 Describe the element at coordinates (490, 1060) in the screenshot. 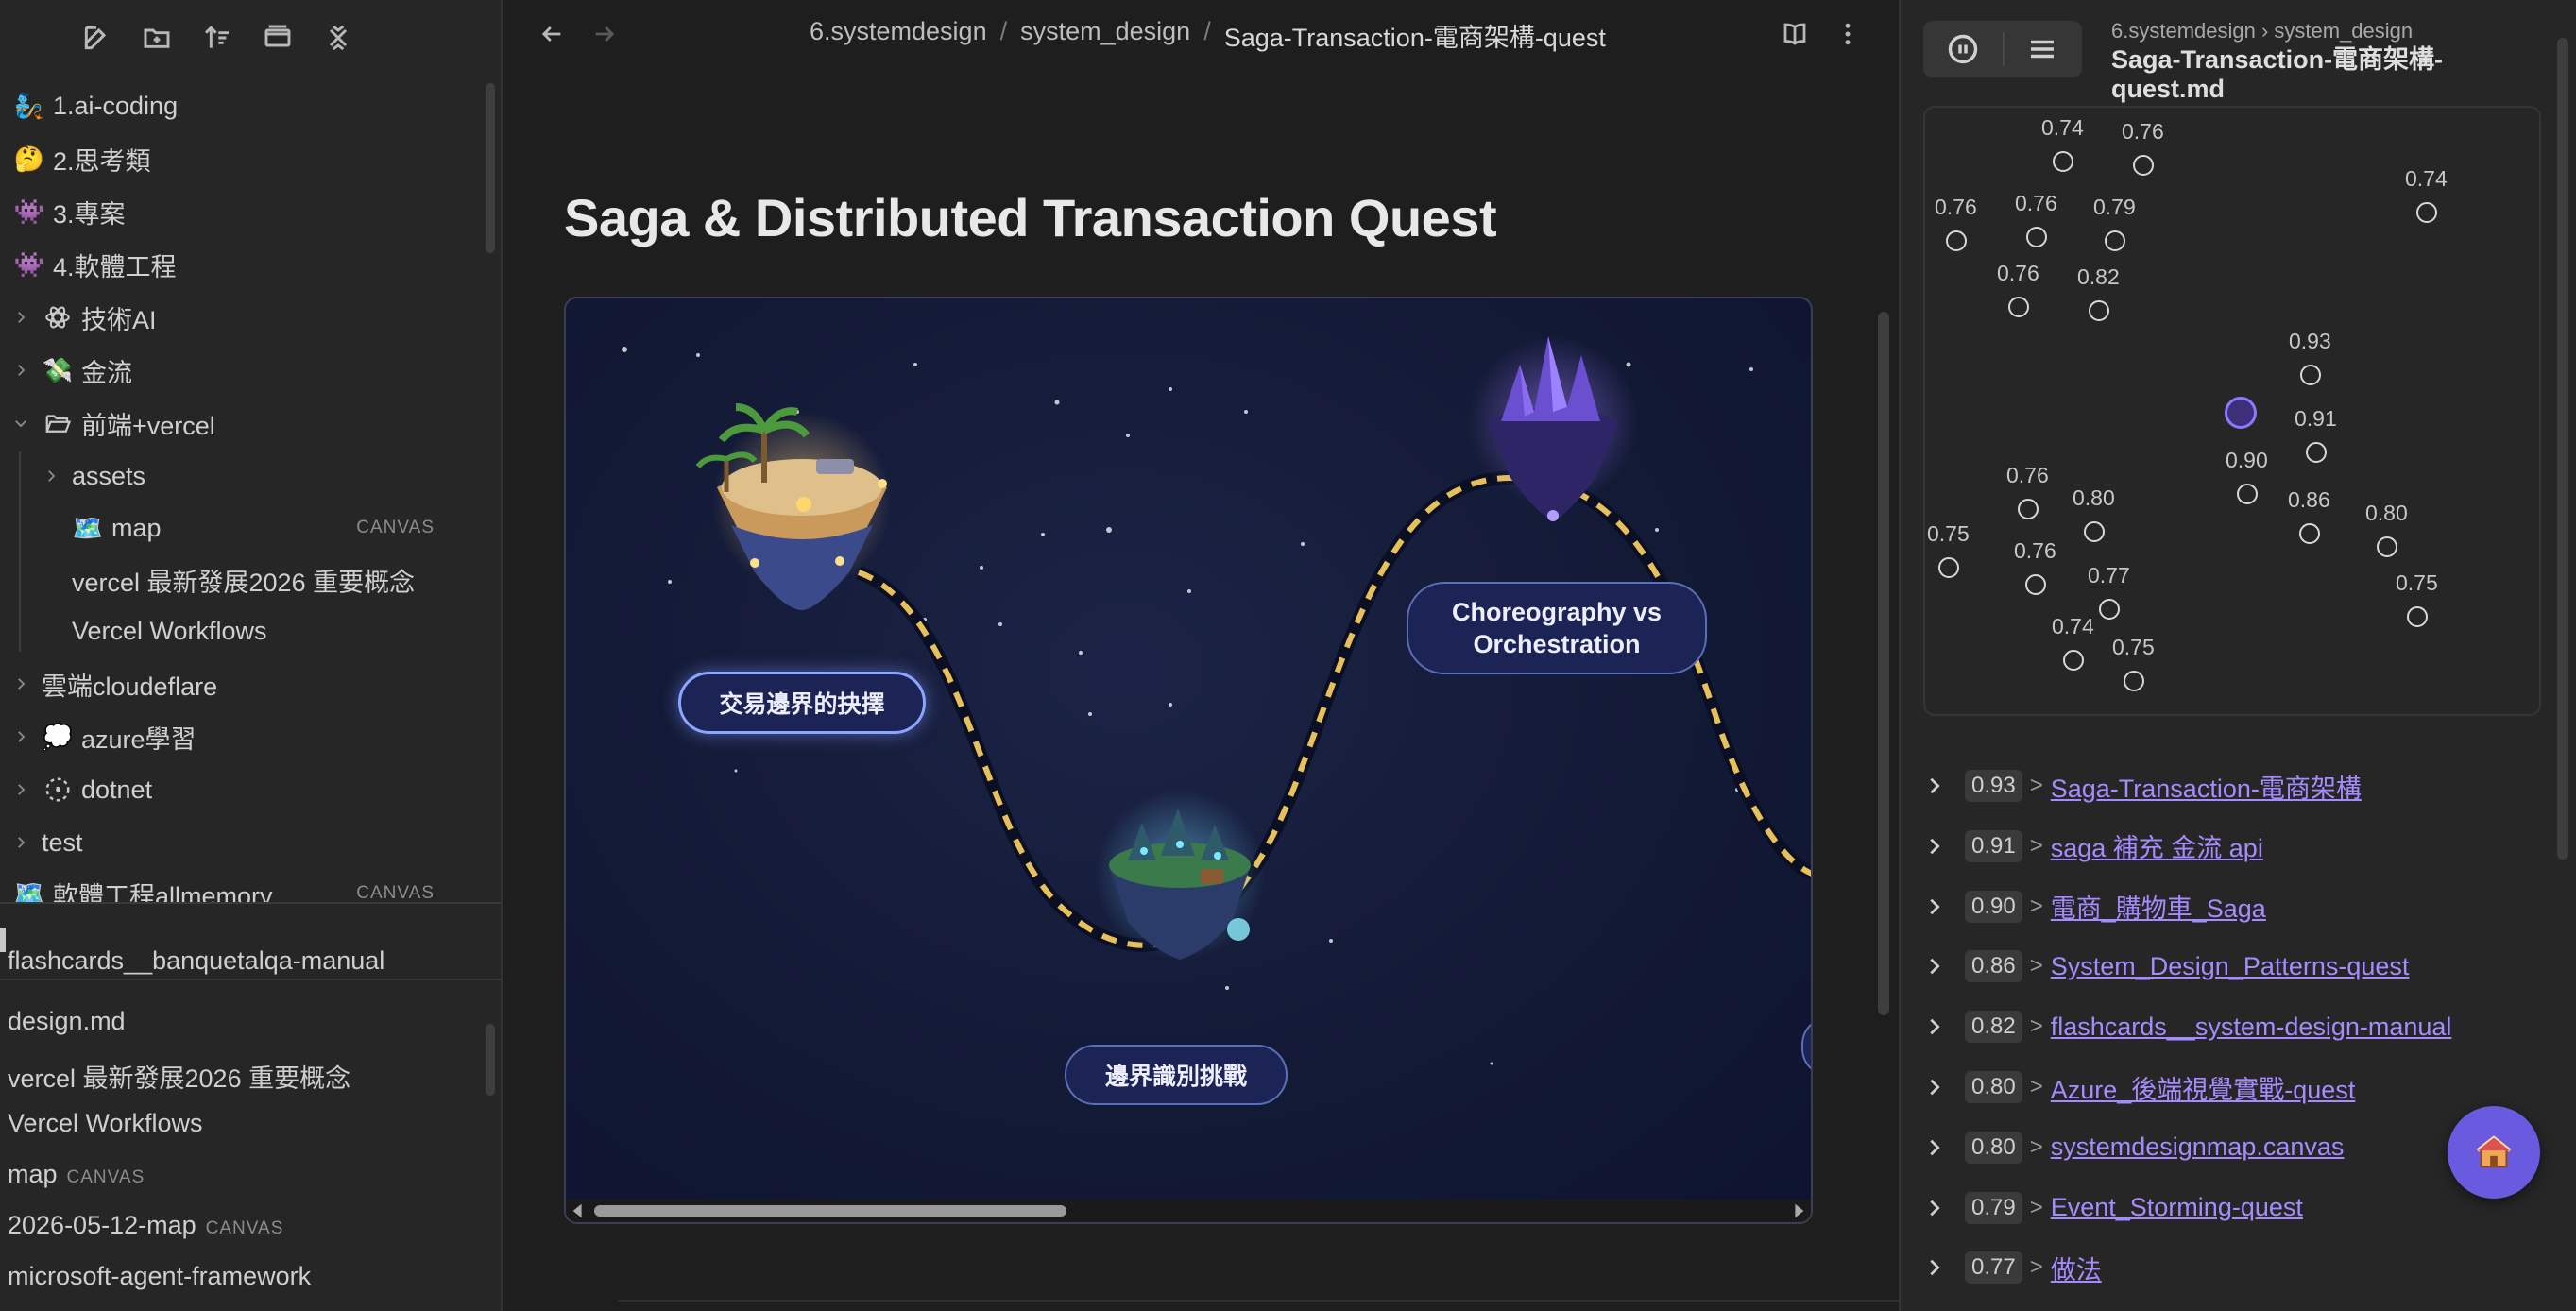

I see `recent-scrollbar` at that location.